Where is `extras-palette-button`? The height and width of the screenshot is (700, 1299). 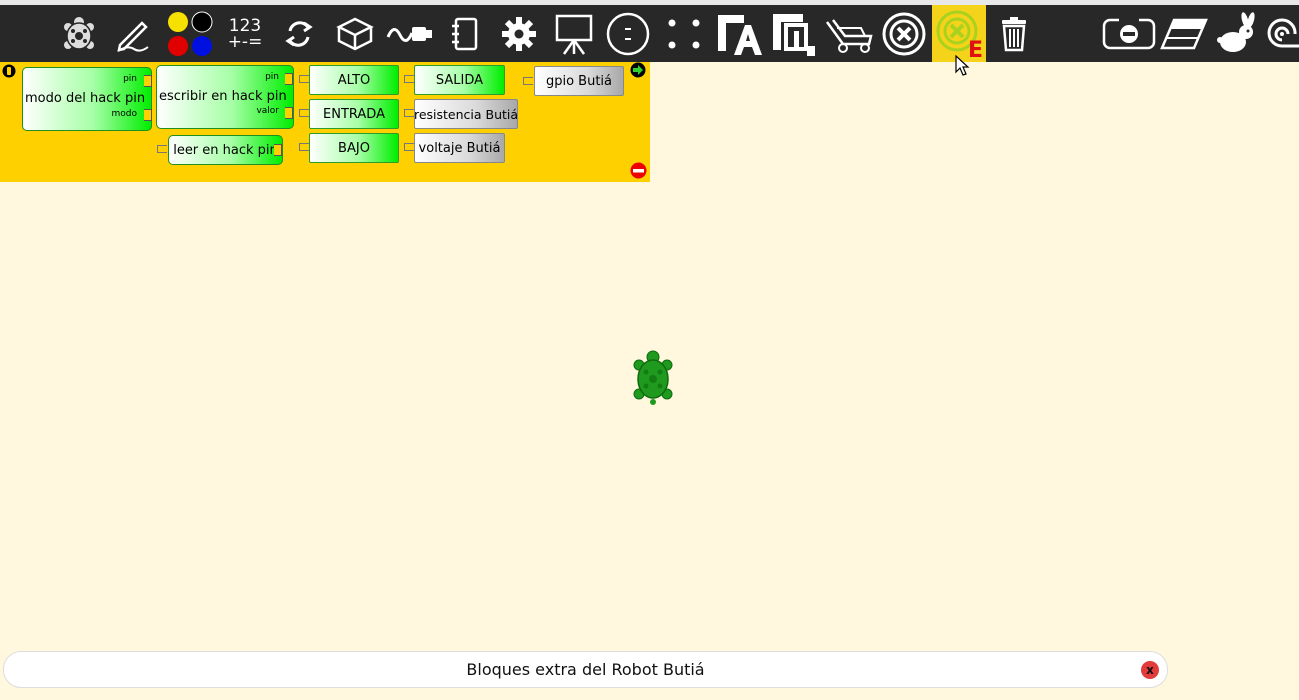
extras-palette-button is located at coordinates (519, 33).